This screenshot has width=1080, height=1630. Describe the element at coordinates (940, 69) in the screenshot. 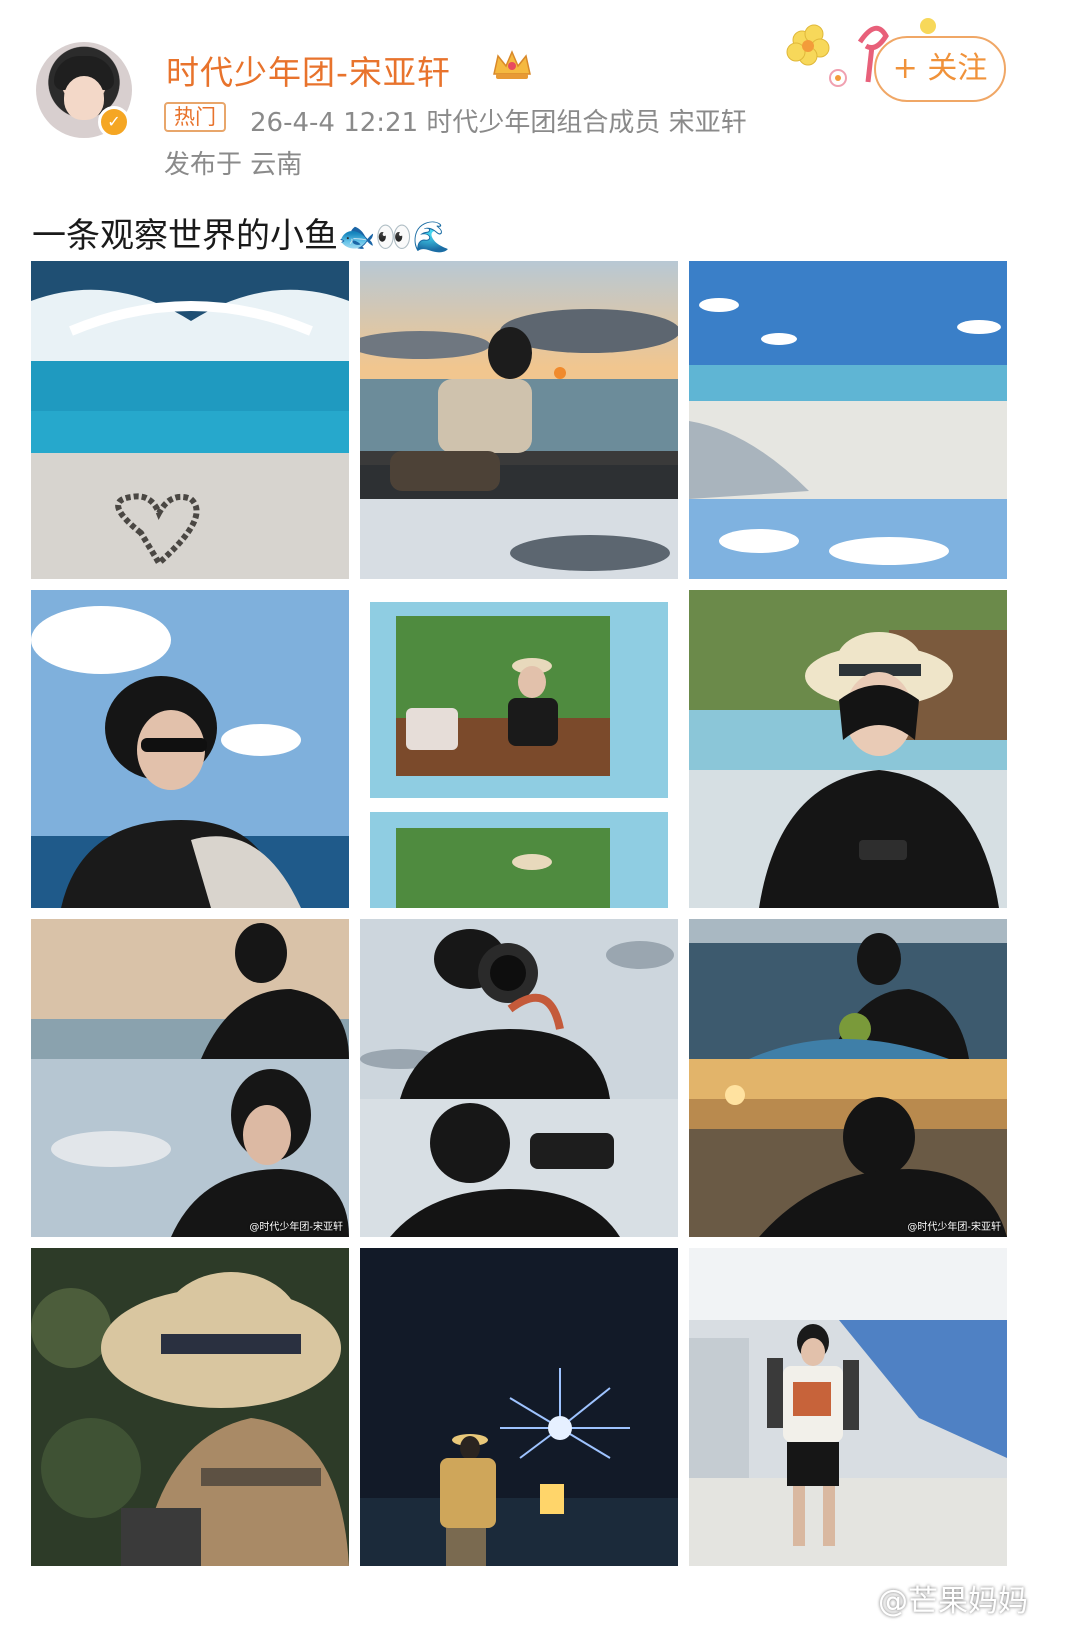

I see `follow-button: + 关注` at that location.